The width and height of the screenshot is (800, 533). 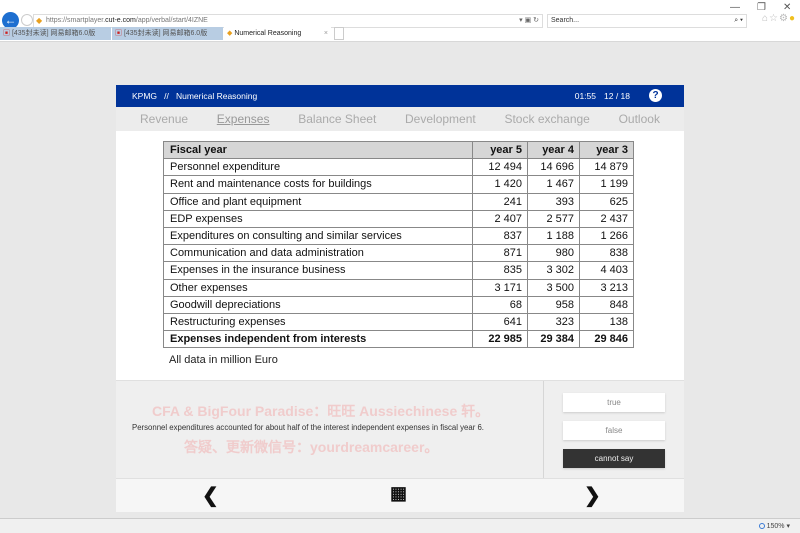 What do you see at coordinates (553, 218) in the screenshot?
I see `cell-value: 2 577` at bounding box center [553, 218].